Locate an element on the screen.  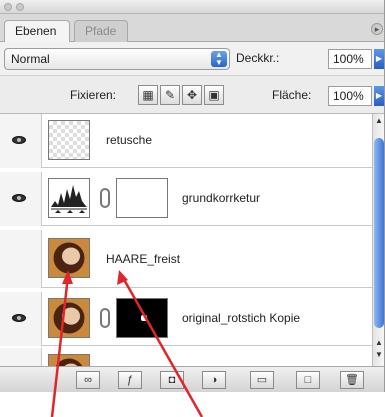
annotation-arrows is located at coordinates (127, 343).